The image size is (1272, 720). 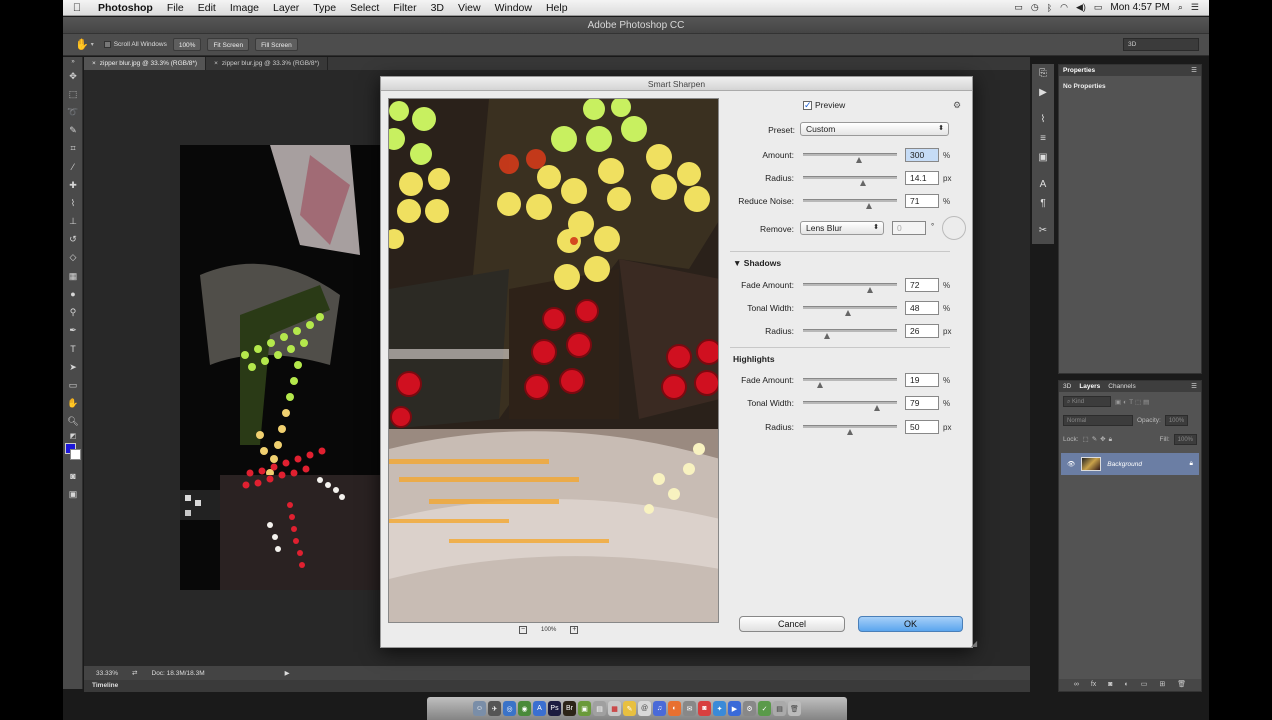 What do you see at coordinates (494, 708) in the screenshot?
I see `launchpad-icon: ✈` at bounding box center [494, 708].